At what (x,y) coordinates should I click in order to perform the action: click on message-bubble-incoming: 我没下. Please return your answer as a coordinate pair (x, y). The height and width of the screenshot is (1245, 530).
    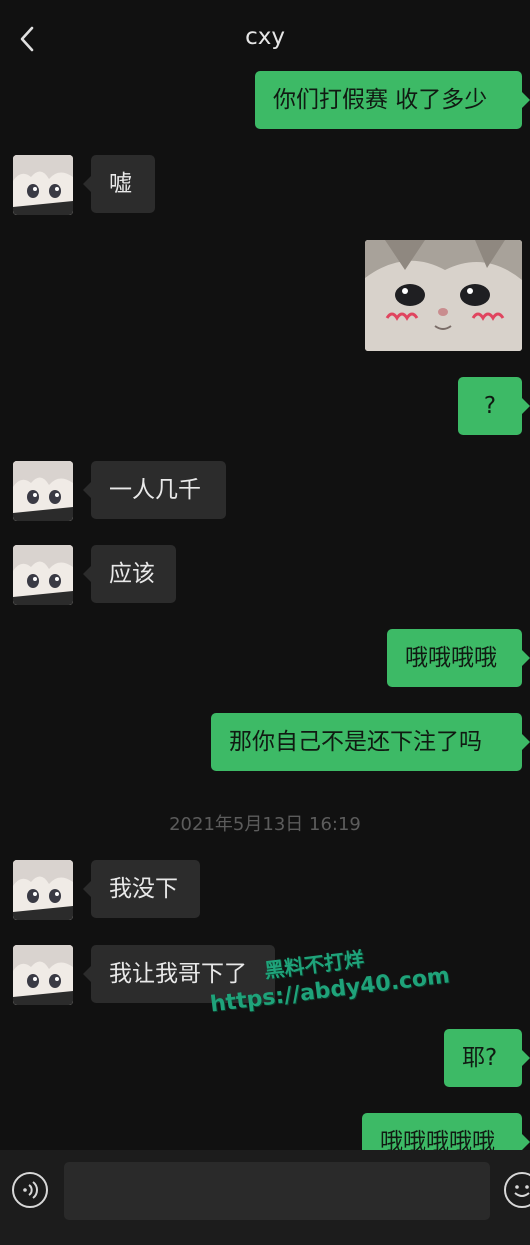
    Looking at the image, I should click on (141, 889).